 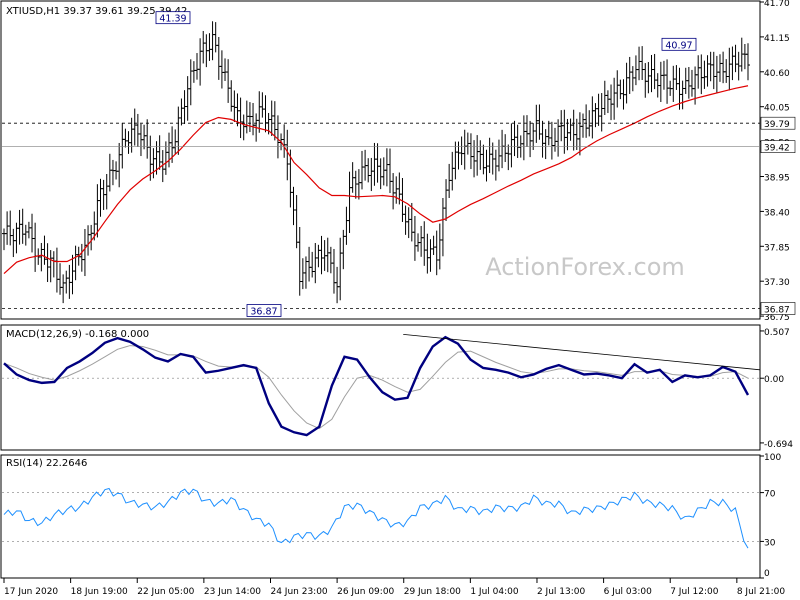 I want to click on x-tick-label: 8 Jul 21:00, so click(x=761, y=592).